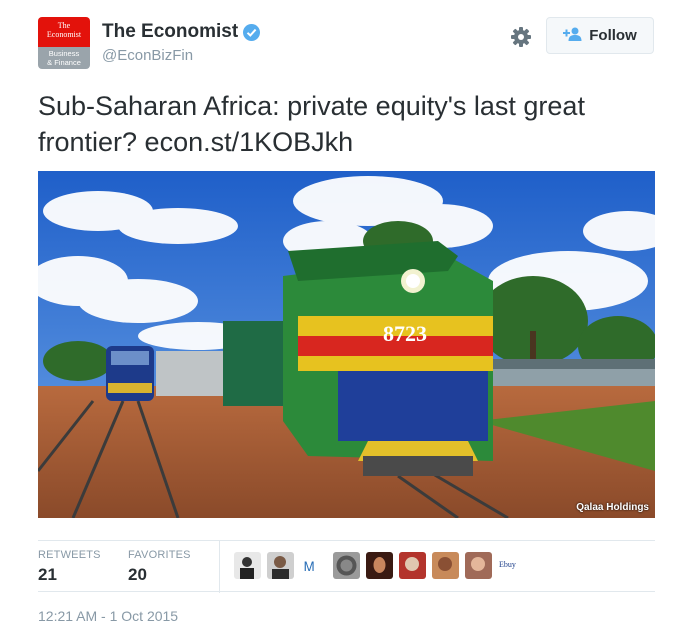  I want to click on tweet-stats: RETWEETS 21 FAVORITES 20 Ꮇ Ebuy, so click(346, 566).